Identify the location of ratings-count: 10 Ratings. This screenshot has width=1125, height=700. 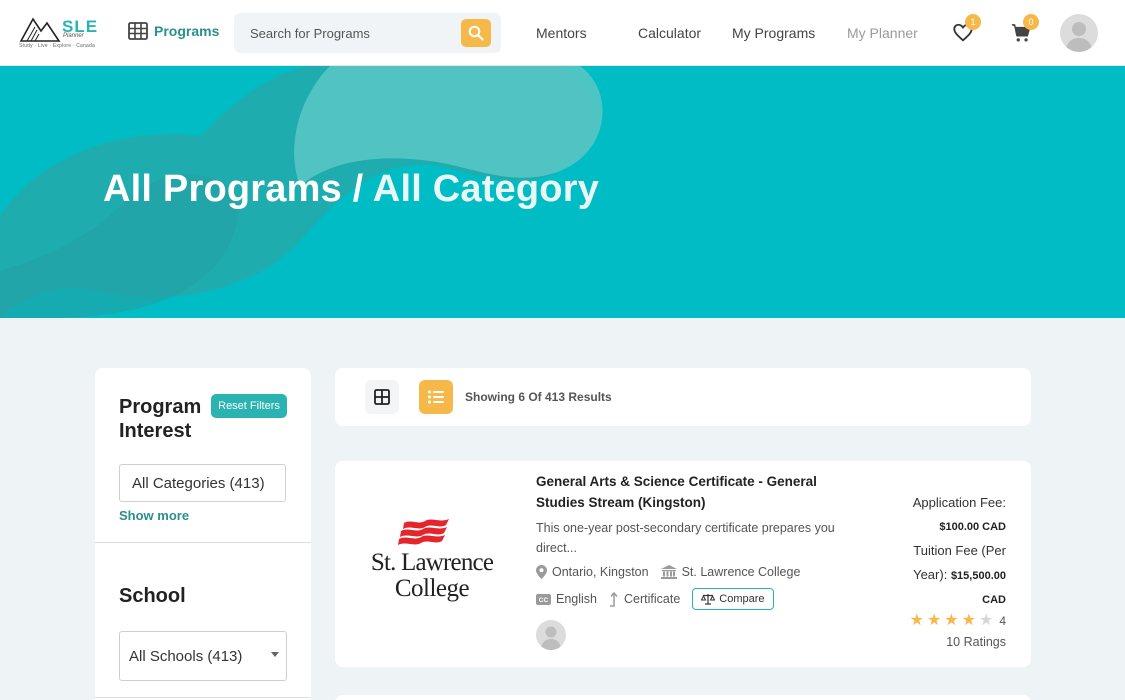
(976, 642).